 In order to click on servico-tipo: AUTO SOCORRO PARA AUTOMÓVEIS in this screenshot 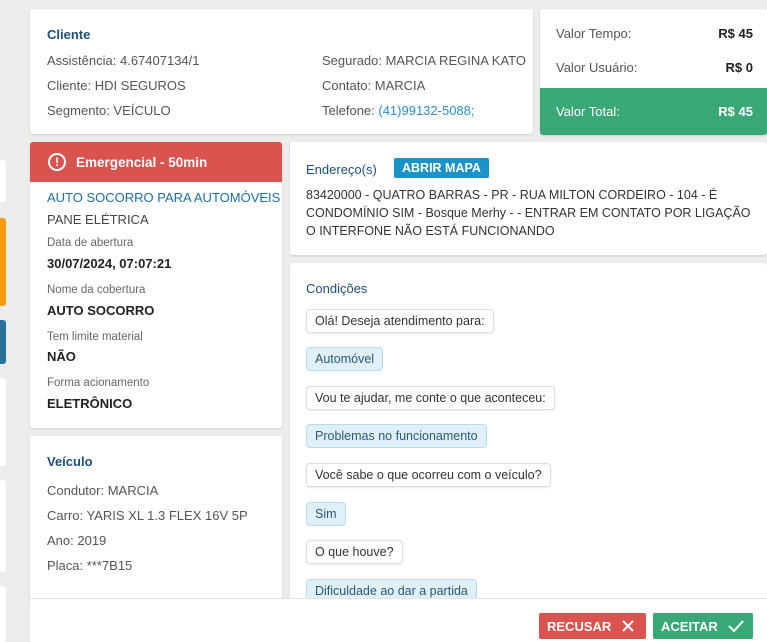, I will do `click(164, 197)`.